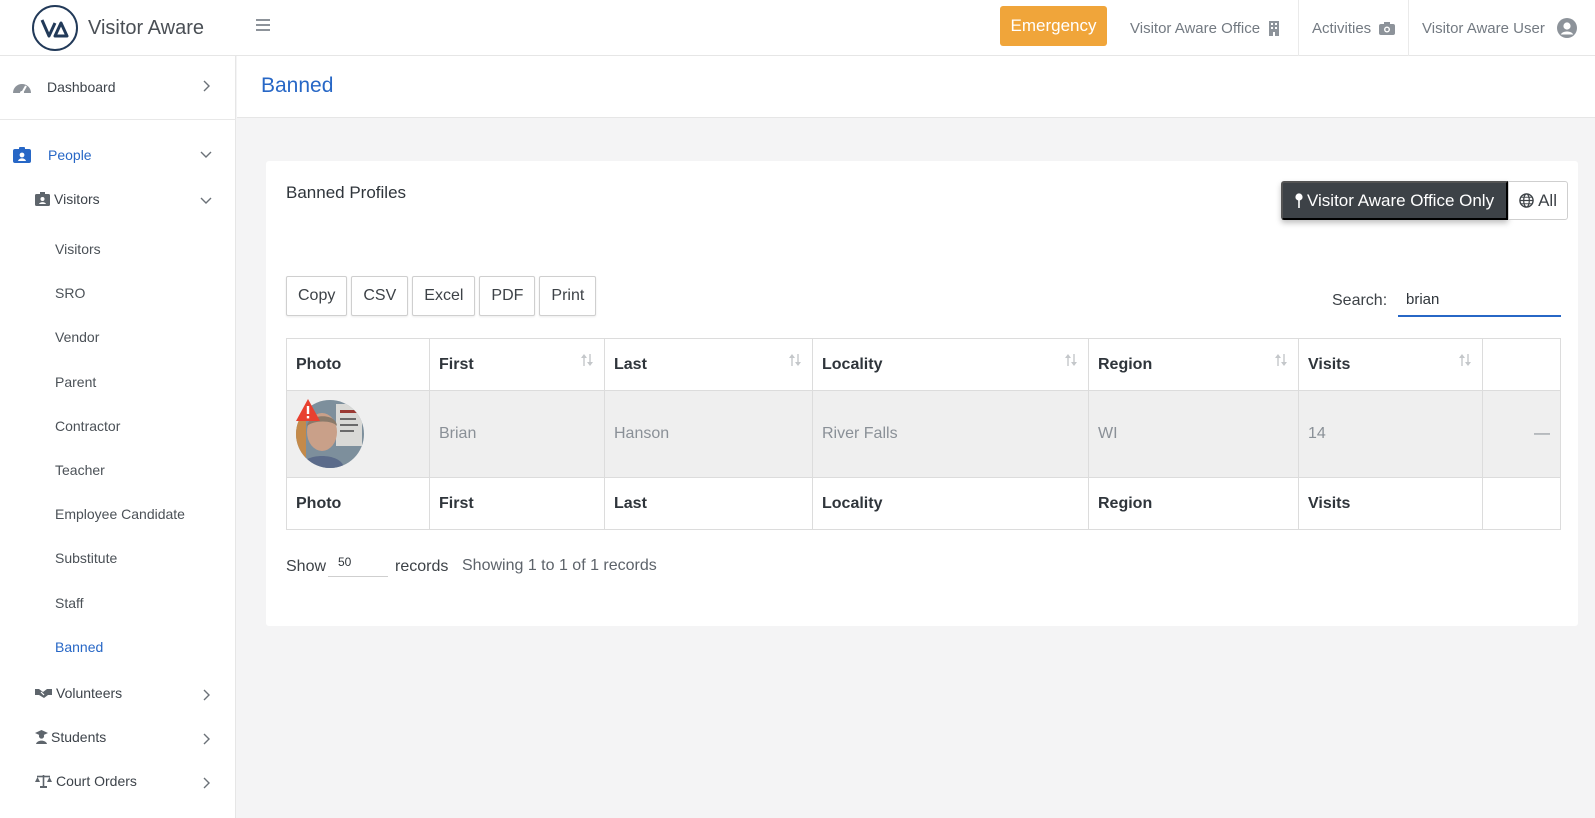  I want to click on page-title: Banned, so click(297, 85).